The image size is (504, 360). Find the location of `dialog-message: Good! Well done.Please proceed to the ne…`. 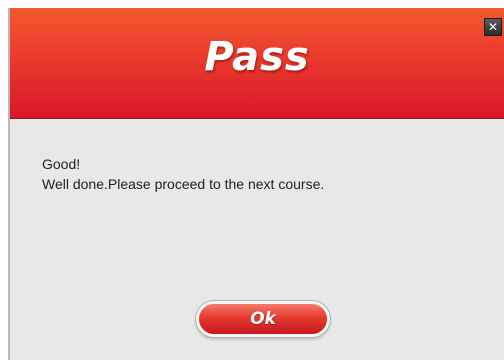

dialog-message: Good! Well done.Please proceed to the ne… is located at coordinates (183, 174).